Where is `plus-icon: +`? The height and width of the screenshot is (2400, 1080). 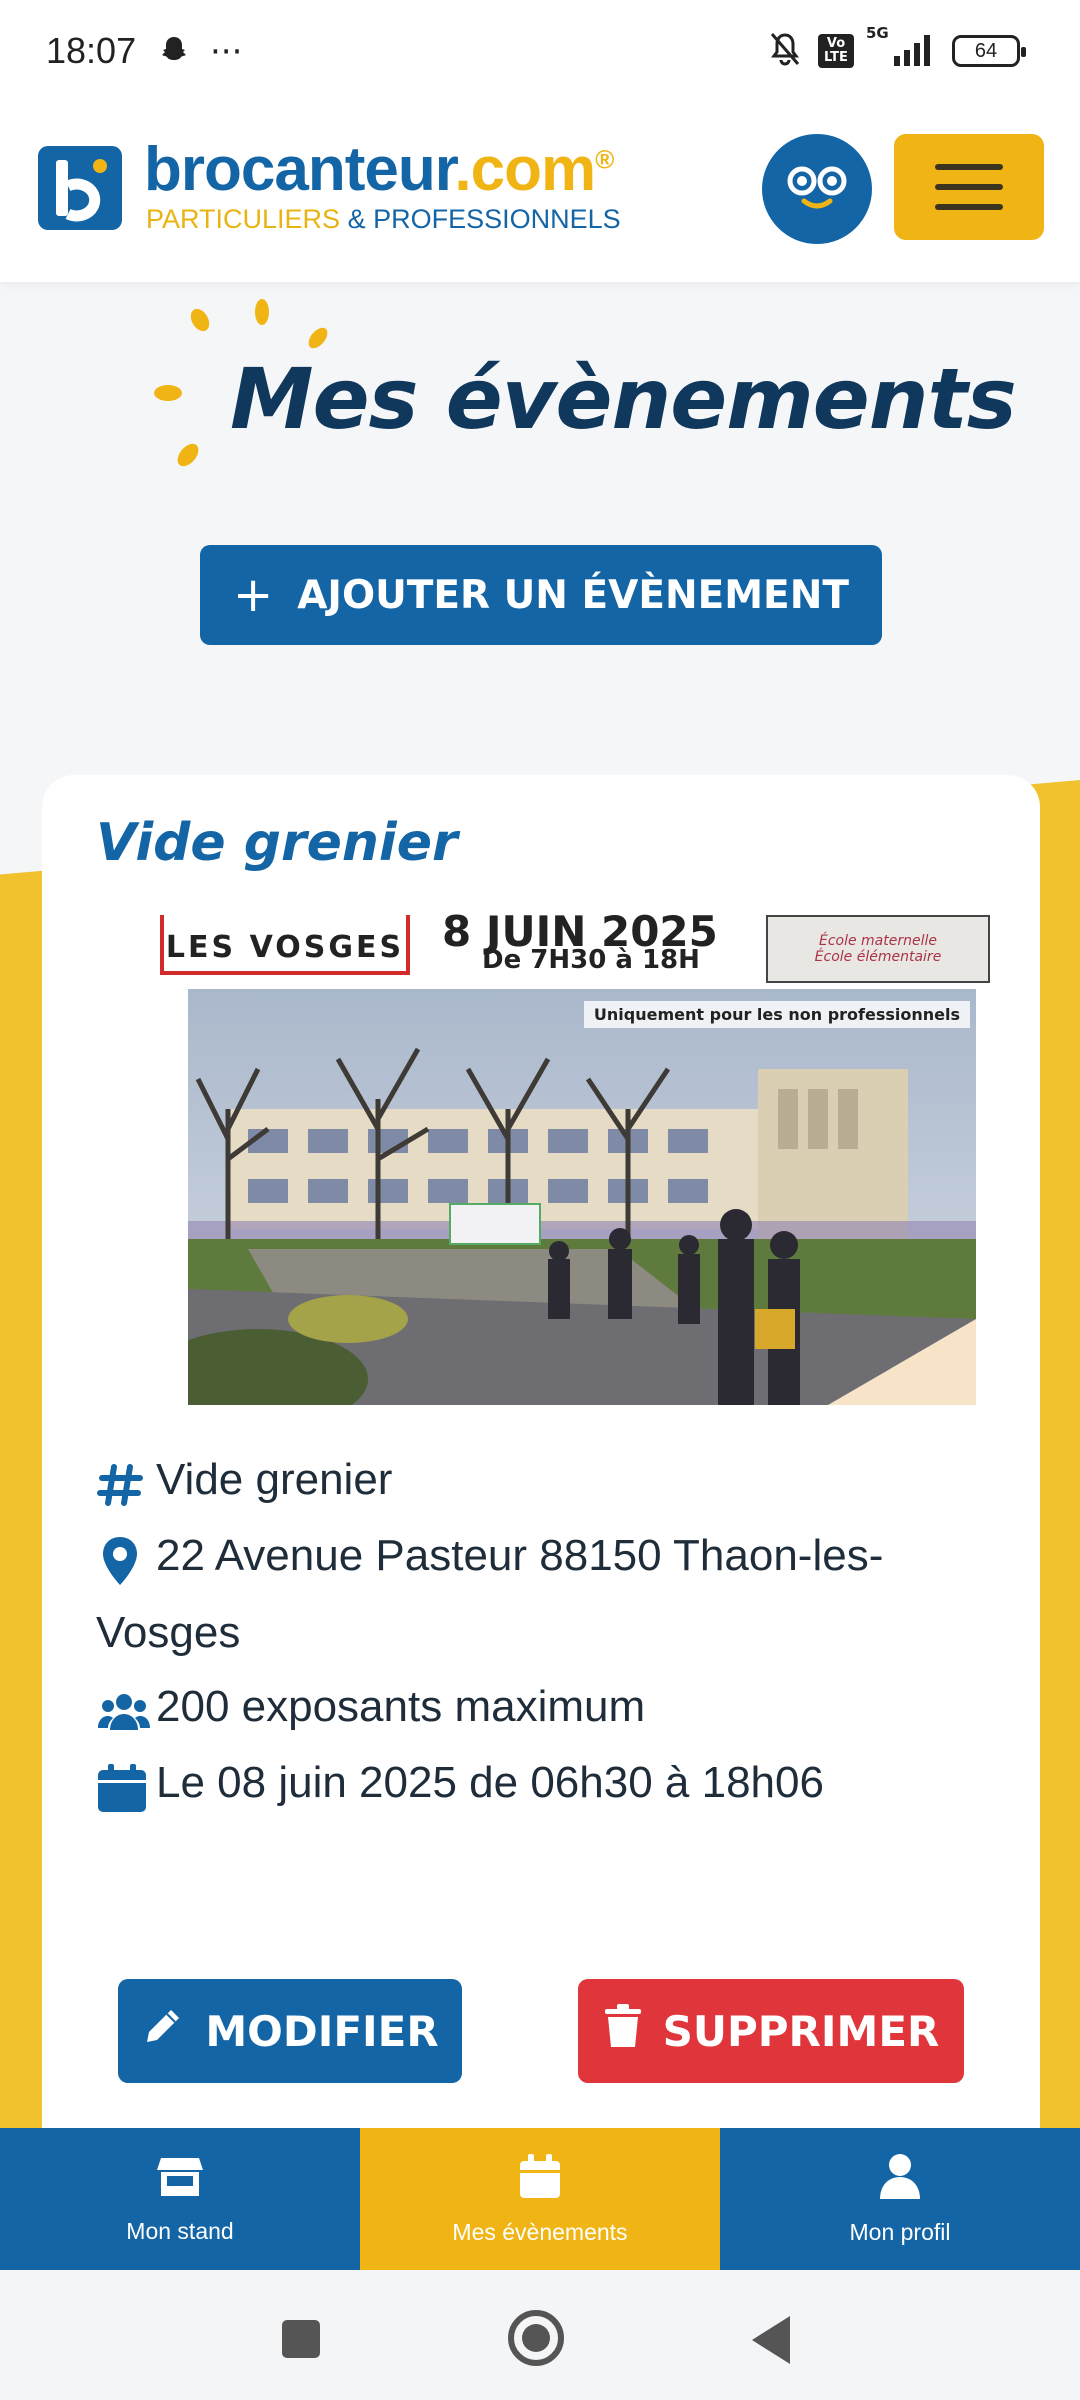
plus-icon: + is located at coordinates (253, 595).